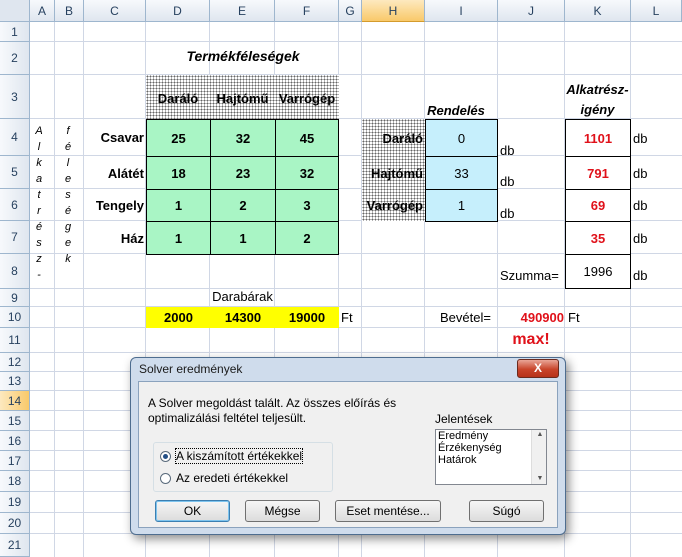 The image size is (682, 557). I want to click on vertical-letter: é, so click(68, 147).